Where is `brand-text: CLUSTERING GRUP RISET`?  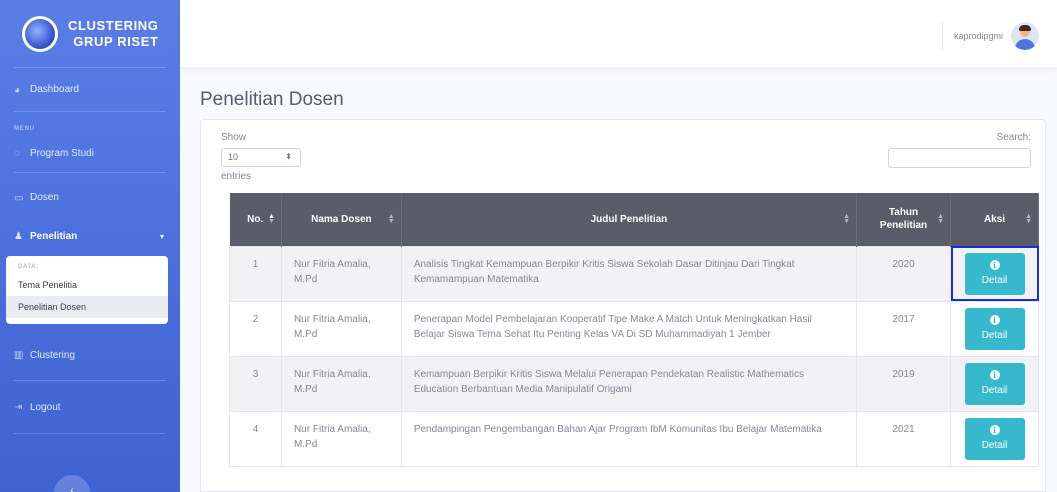 brand-text: CLUSTERING GRUP RISET is located at coordinates (113, 33).